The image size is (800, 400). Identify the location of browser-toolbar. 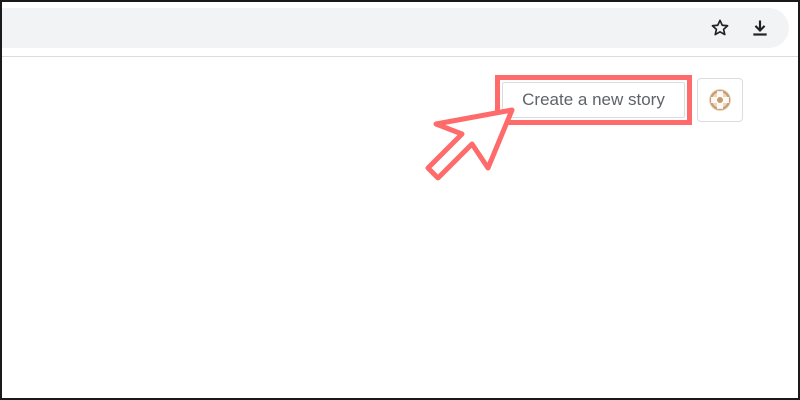
(400, 29).